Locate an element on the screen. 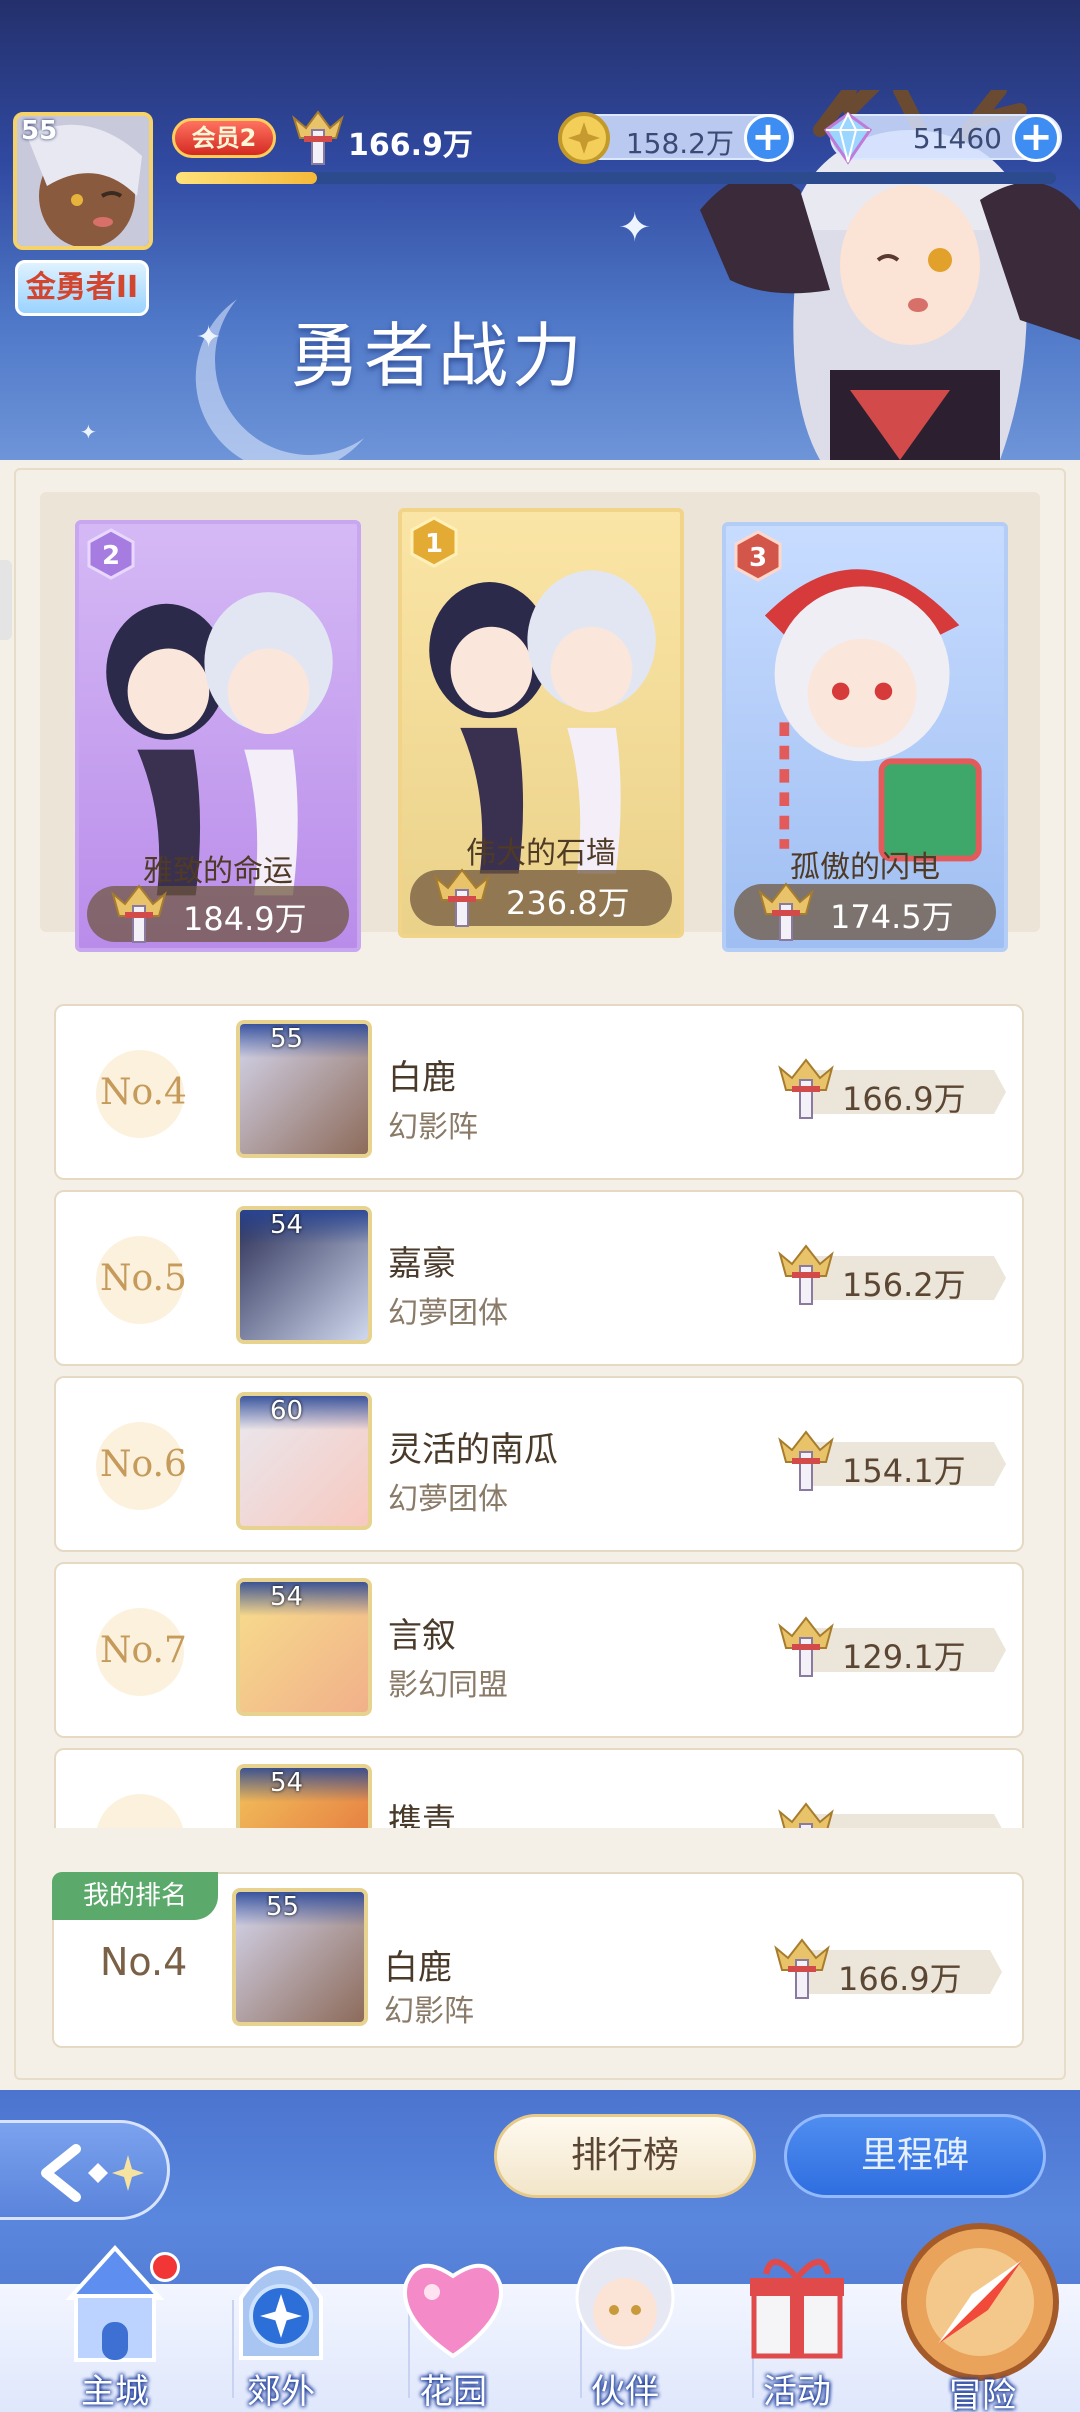 Image resolution: width=1080 pixels, height=2412 pixels. portal-icon is located at coordinates (281, 2313).